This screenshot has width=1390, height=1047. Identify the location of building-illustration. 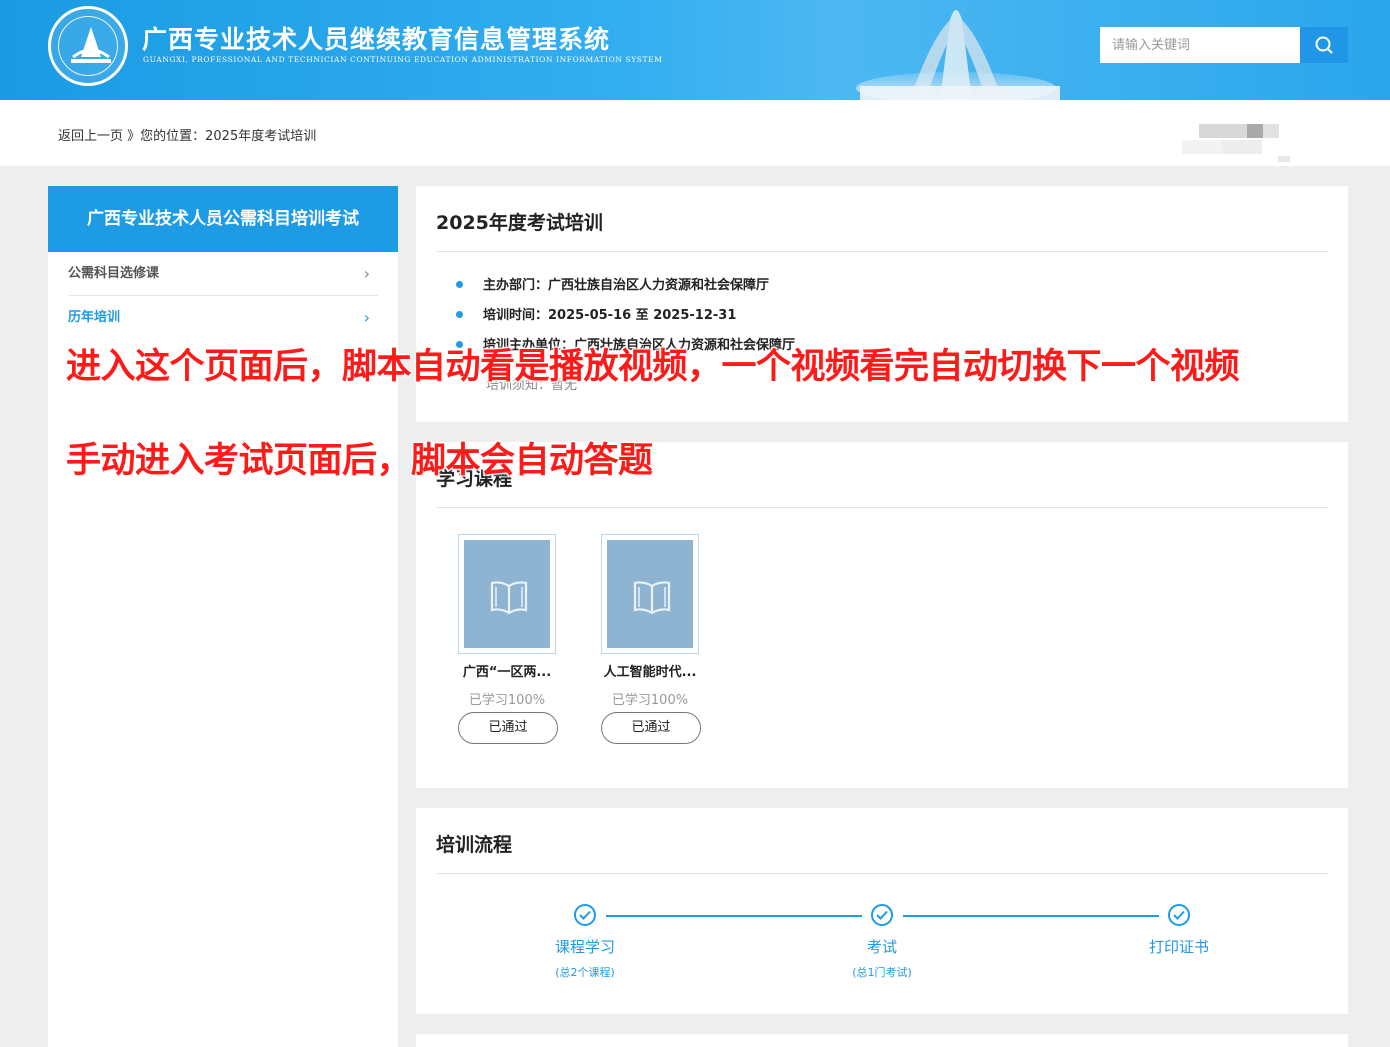
(958, 55).